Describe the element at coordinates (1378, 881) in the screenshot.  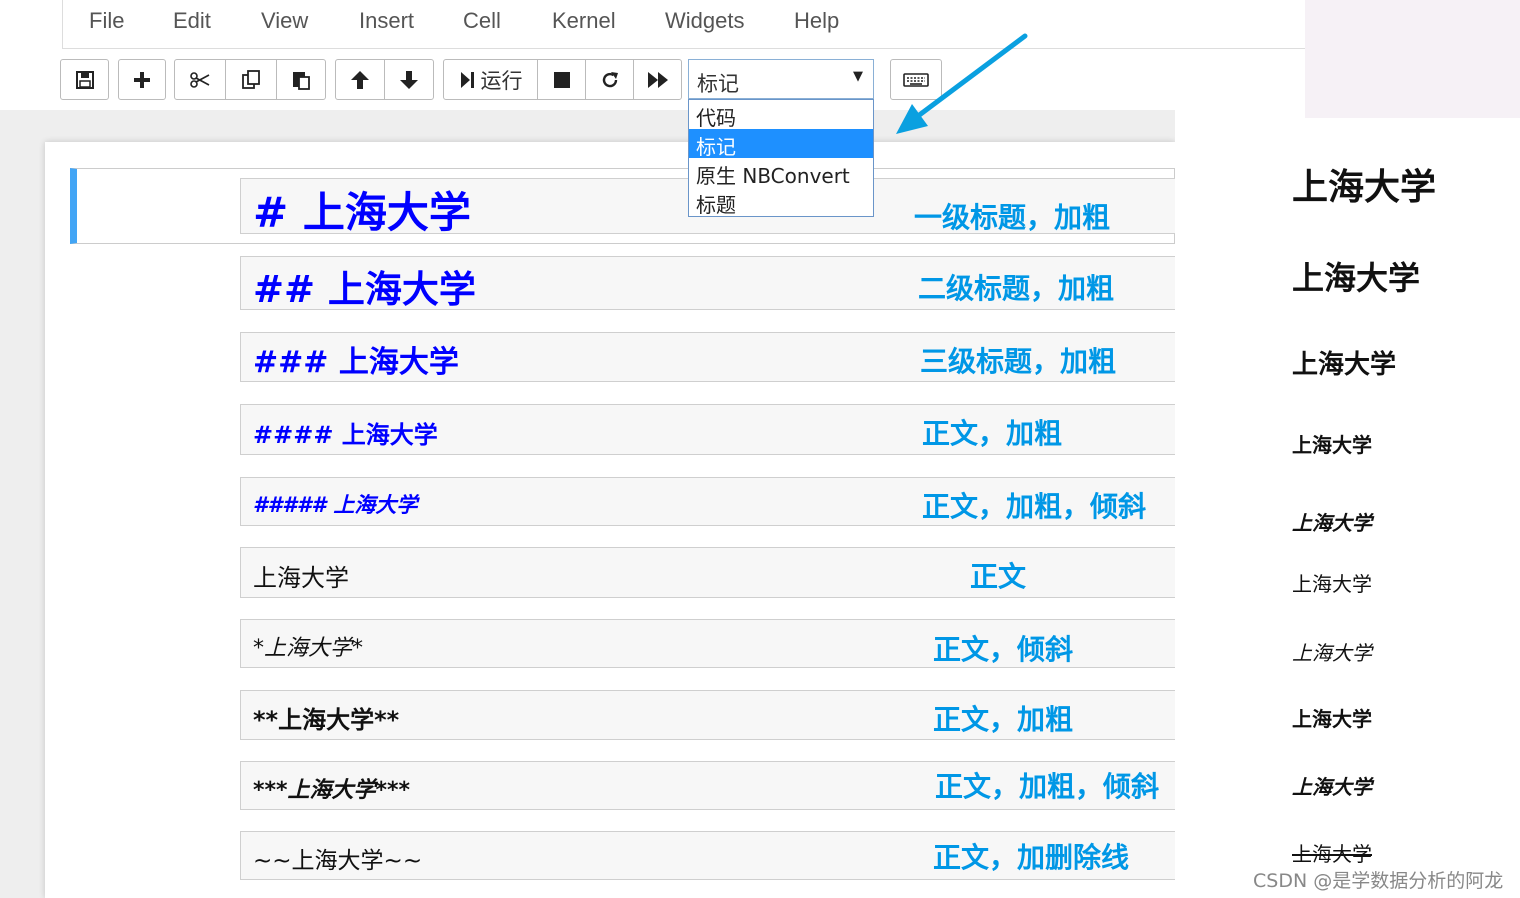
I see `watermark: CSDN @是学数据分析的阿龙` at that location.